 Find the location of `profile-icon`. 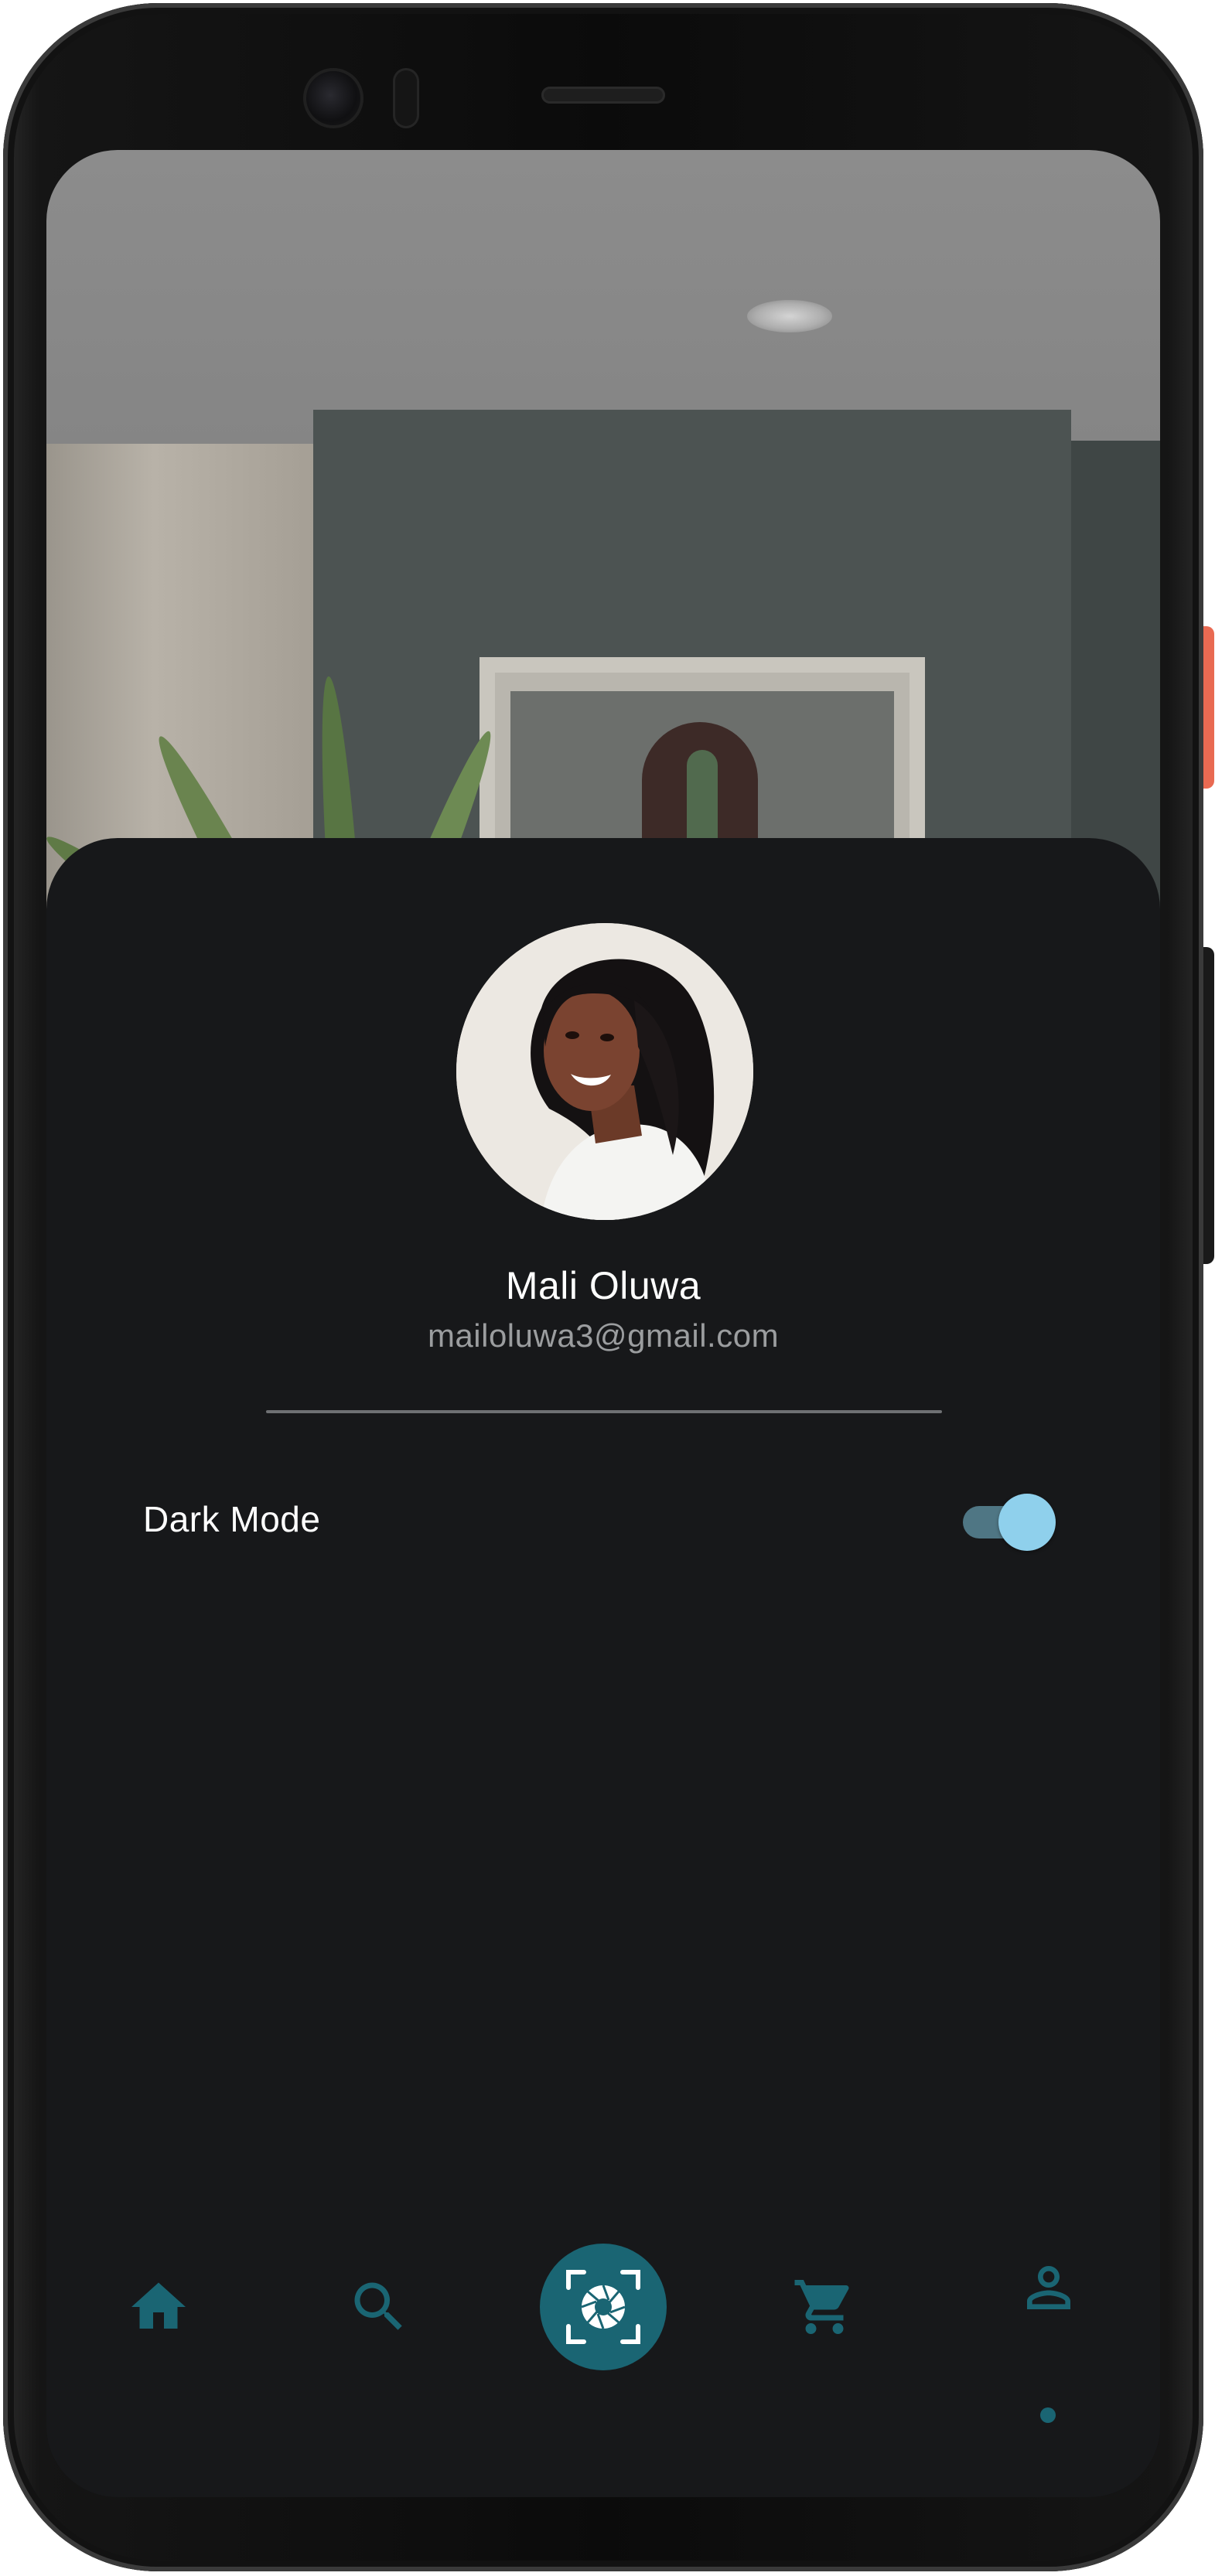

profile-icon is located at coordinates (1048, 2287).